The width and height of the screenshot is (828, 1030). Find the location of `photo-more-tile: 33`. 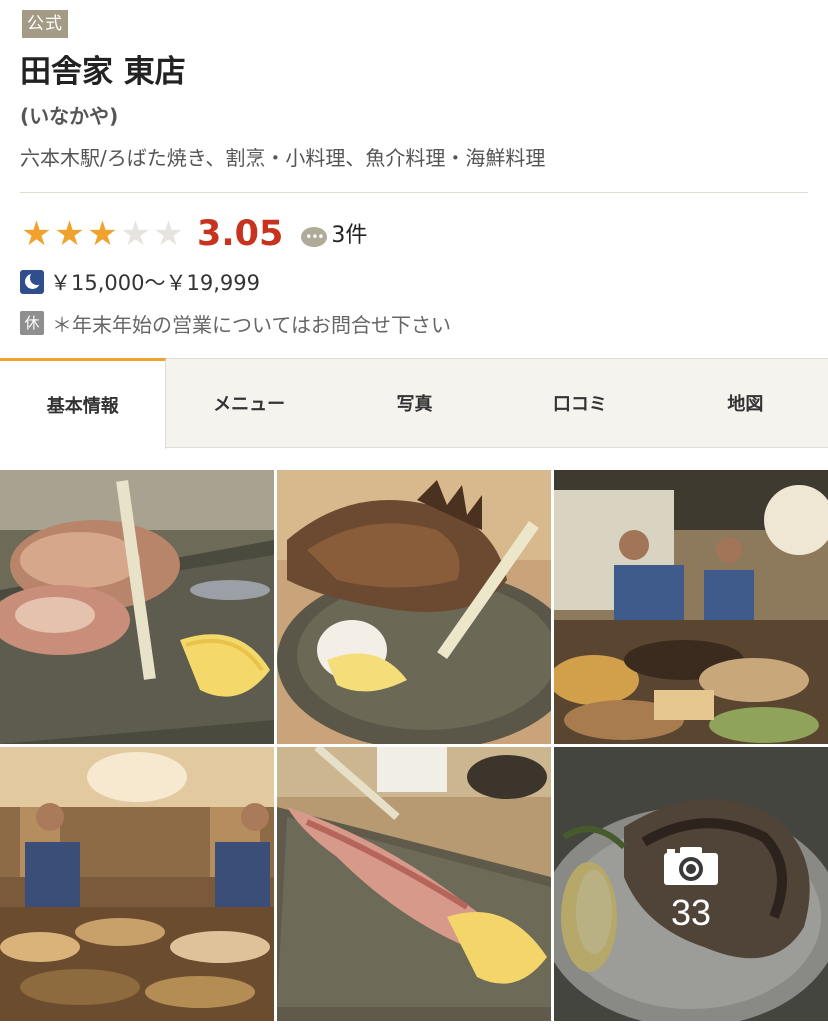

photo-more-tile: 33 is located at coordinates (691, 884).